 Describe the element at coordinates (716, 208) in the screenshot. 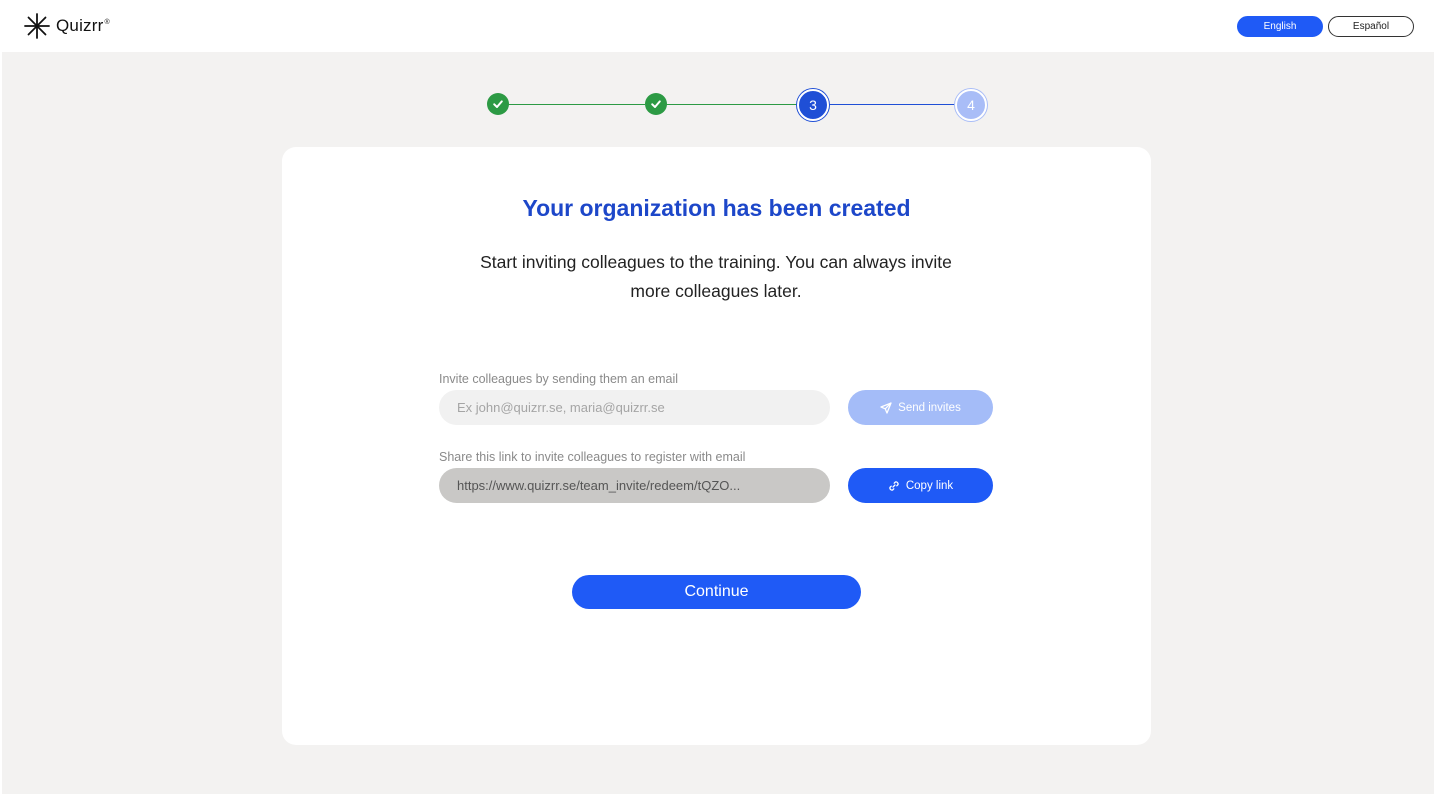

I see `page-title: Your organization has been created` at that location.